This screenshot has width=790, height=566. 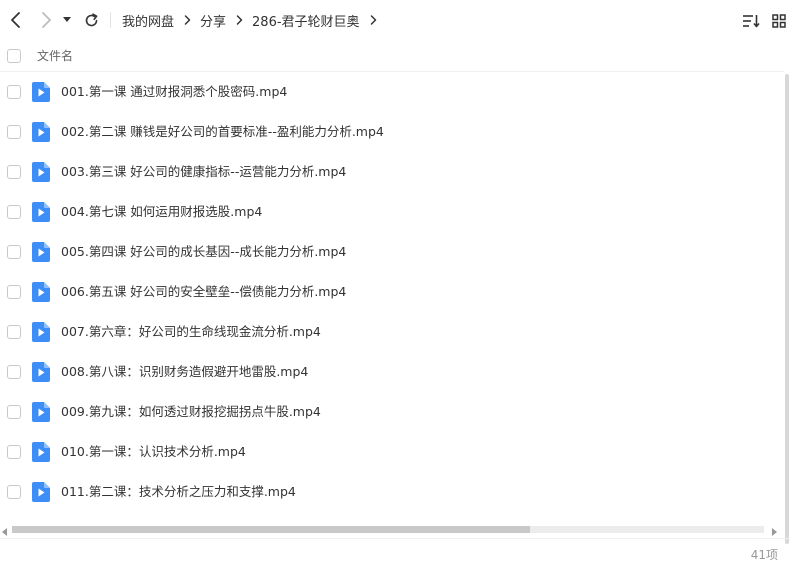 I want to click on file-name: 006.第五课 好公司的安全壁垒--偿债能力分析.mp4, so click(x=203, y=292).